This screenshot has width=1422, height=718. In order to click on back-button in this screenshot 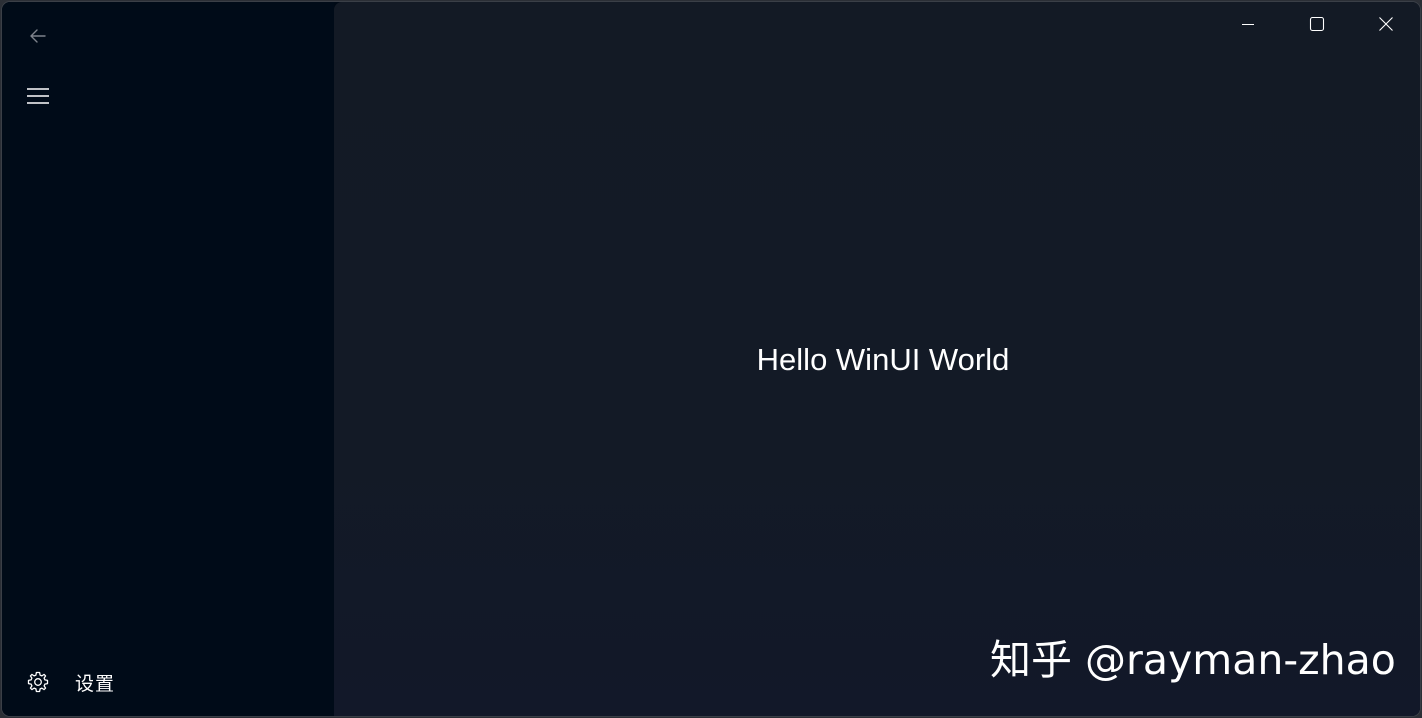, I will do `click(38, 36)`.